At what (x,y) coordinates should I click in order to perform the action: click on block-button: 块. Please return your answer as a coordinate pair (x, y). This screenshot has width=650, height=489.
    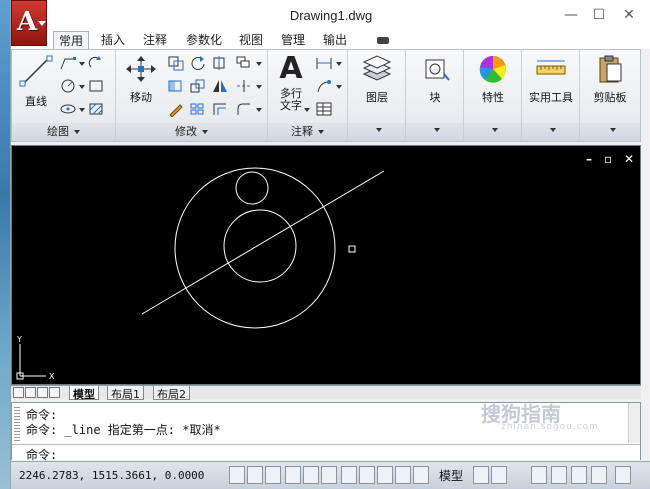
    Looking at the image, I should click on (435, 79).